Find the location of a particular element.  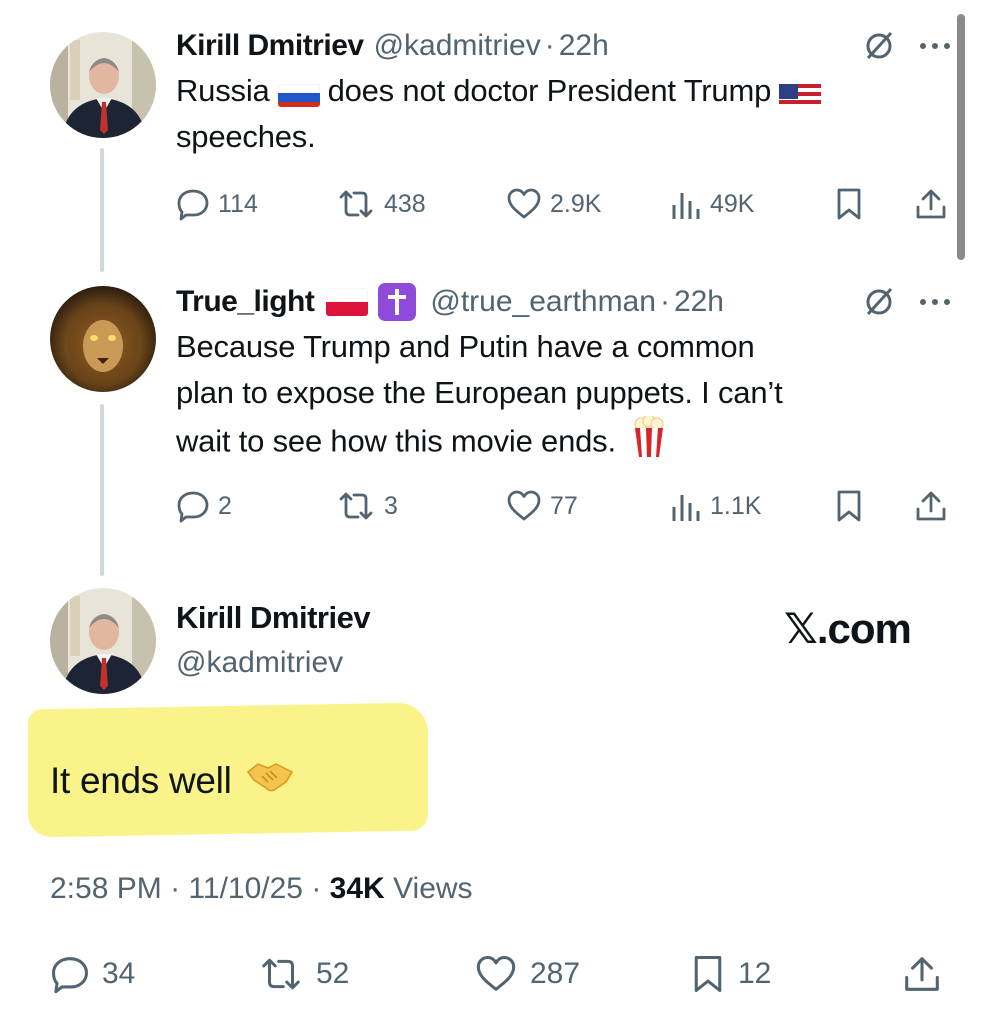

like-button: 287 is located at coordinates (527, 974).